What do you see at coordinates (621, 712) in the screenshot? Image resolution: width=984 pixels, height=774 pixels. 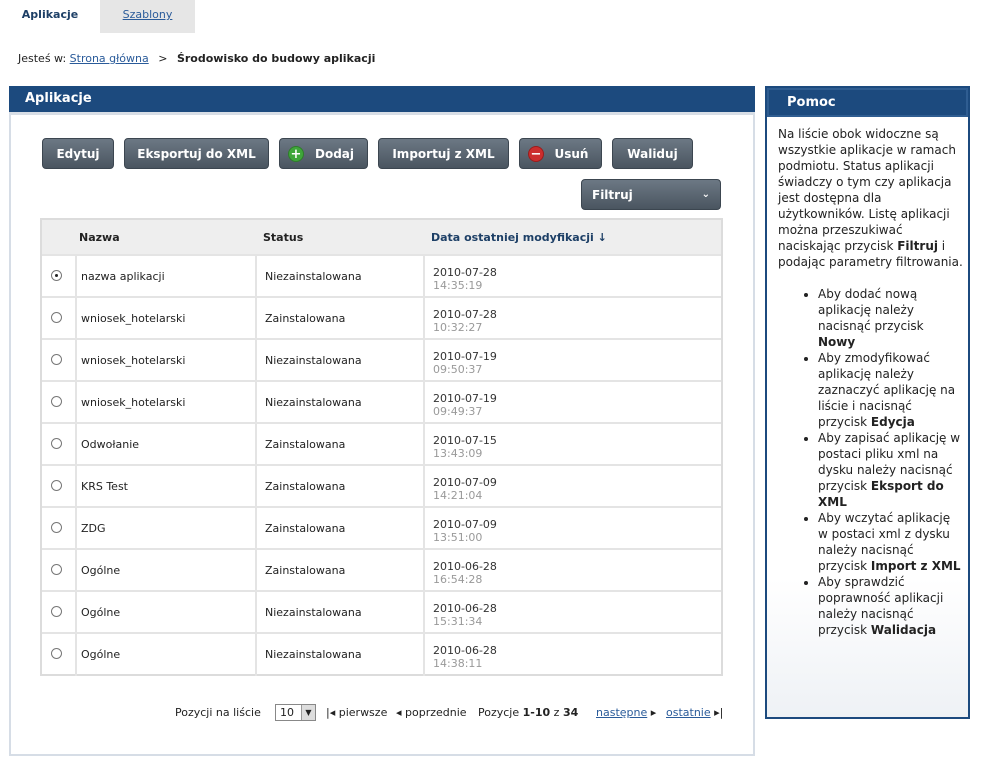 I see `next-page-label: następne` at bounding box center [621, 712].